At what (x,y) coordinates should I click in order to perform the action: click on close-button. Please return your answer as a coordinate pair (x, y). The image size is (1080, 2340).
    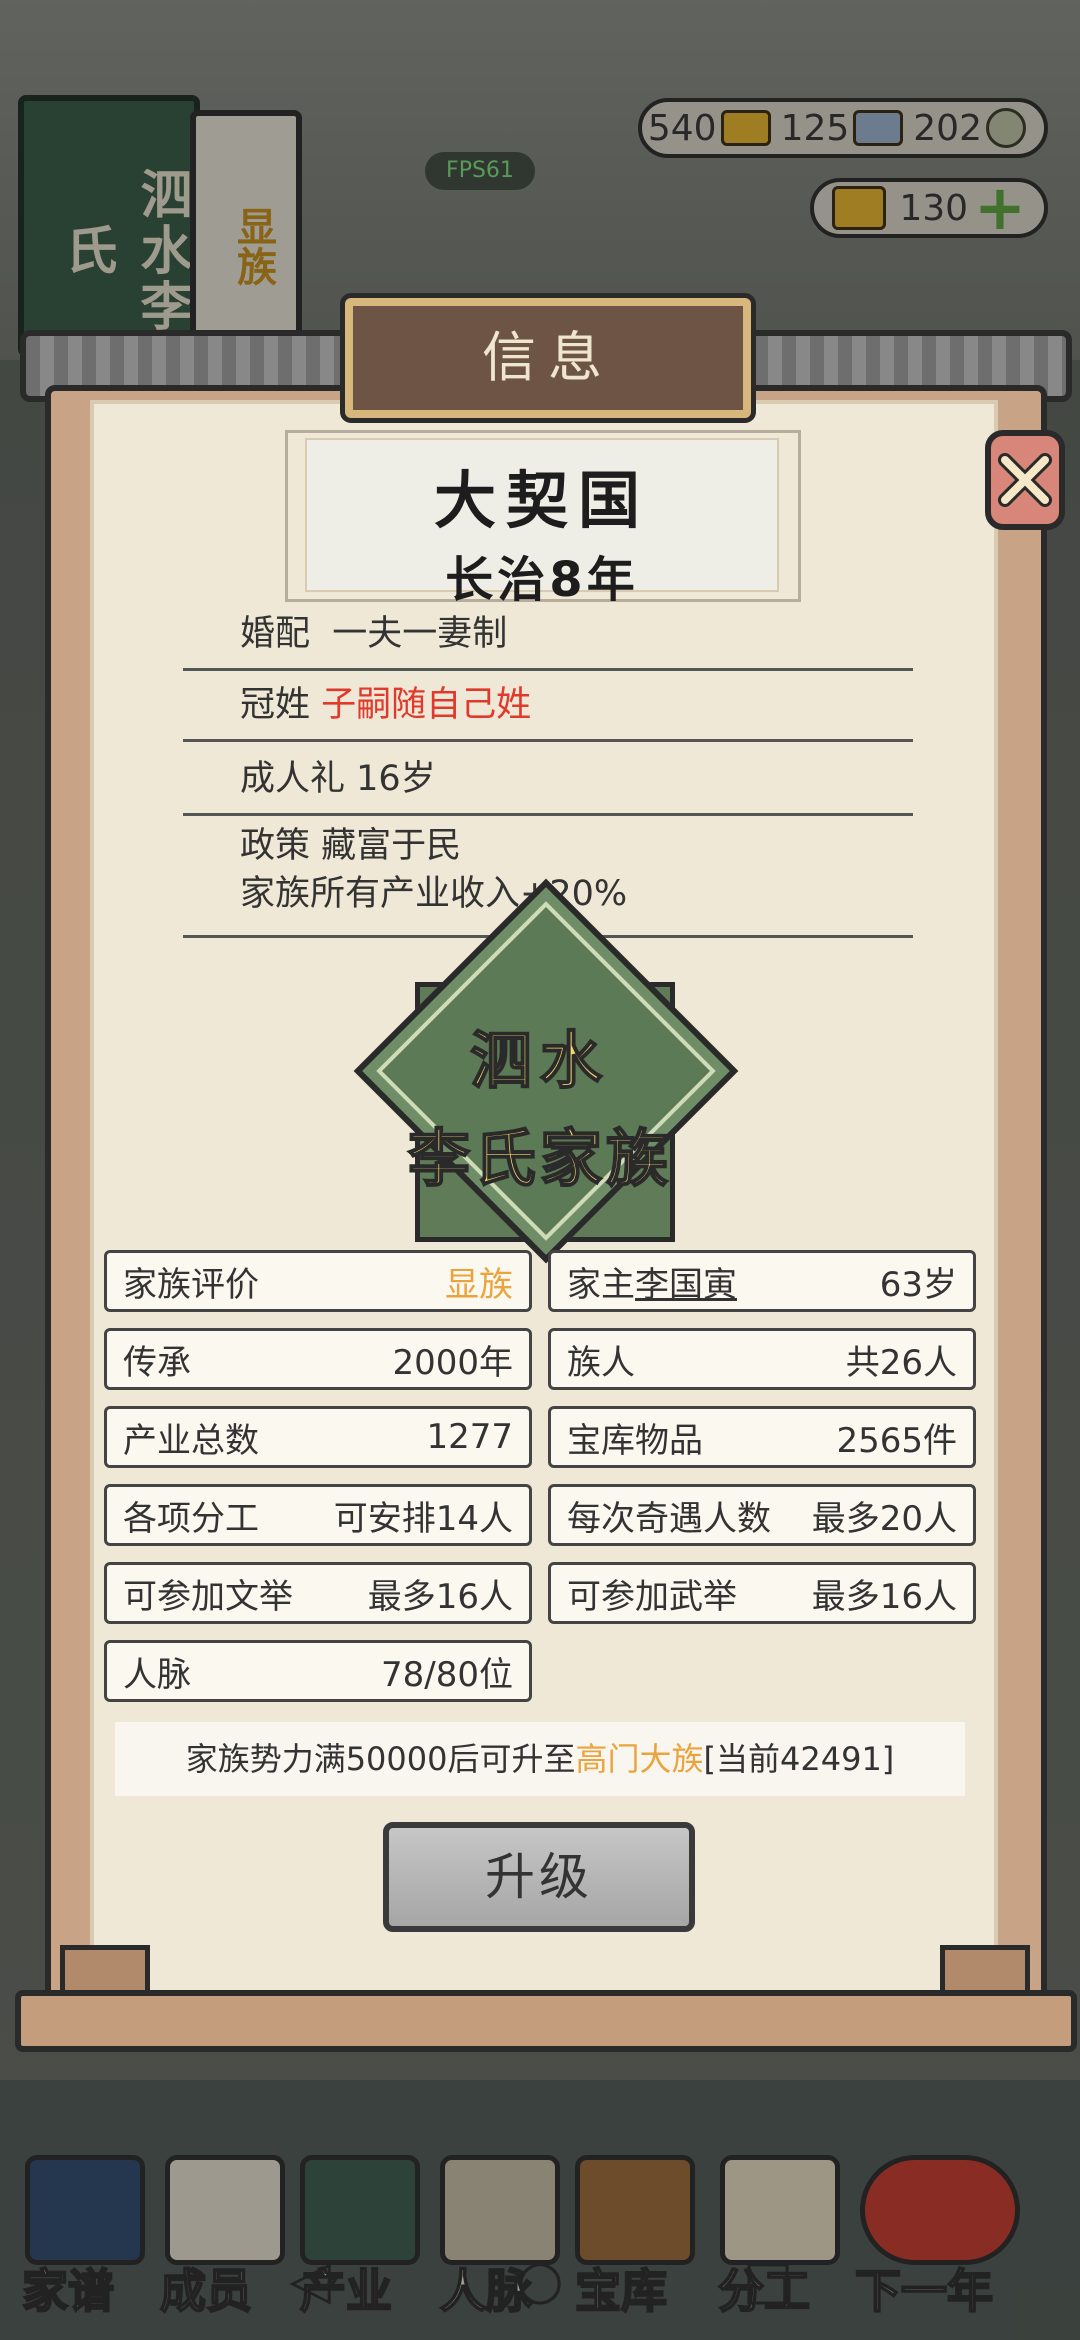
    Looking at the image, I should click on (1025, 480).